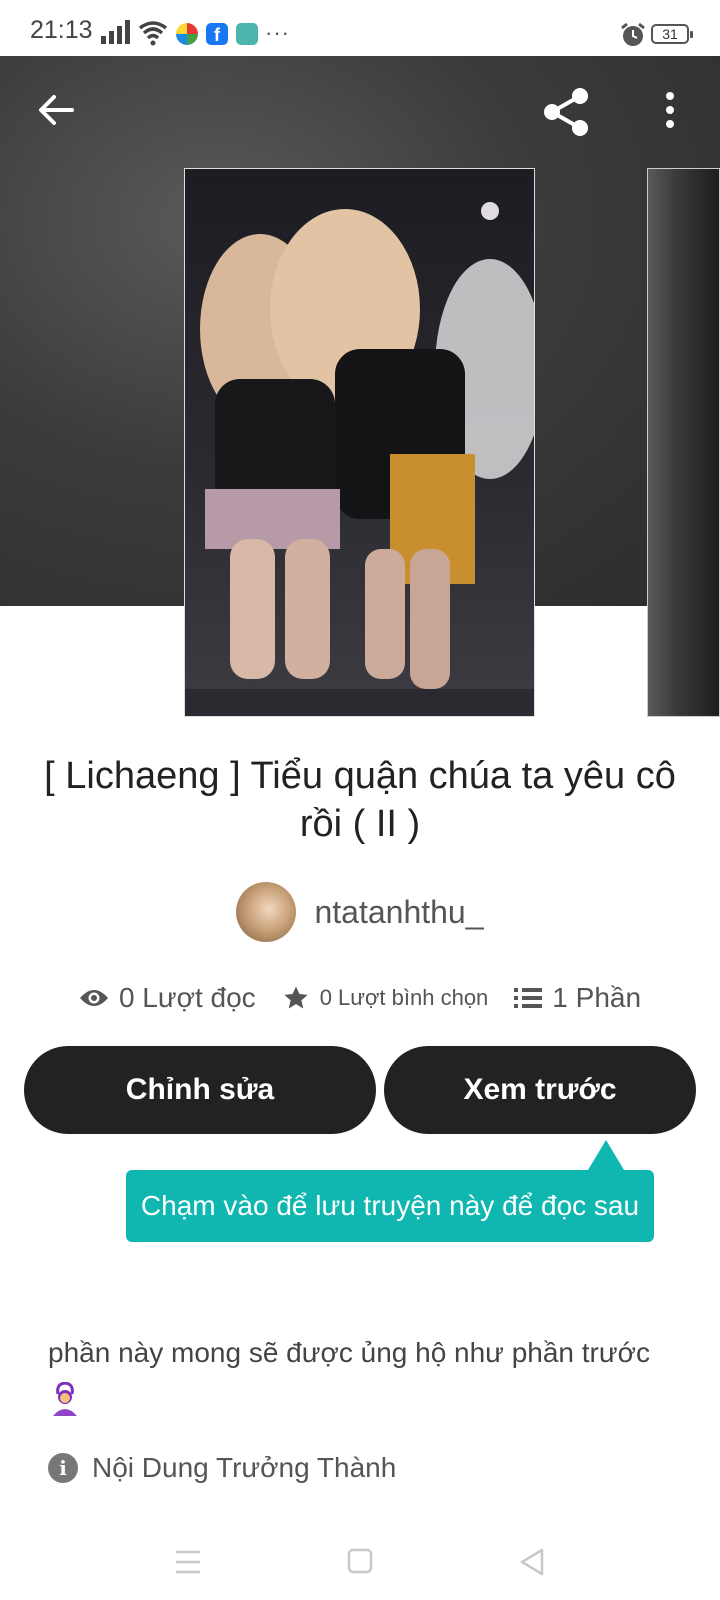 The height and width of the screenshot is (1600, 720). I want to click on story-stats: 0 Lượt đọc 0 Lượt bình chọn 1 Phần, so click(360, 998).